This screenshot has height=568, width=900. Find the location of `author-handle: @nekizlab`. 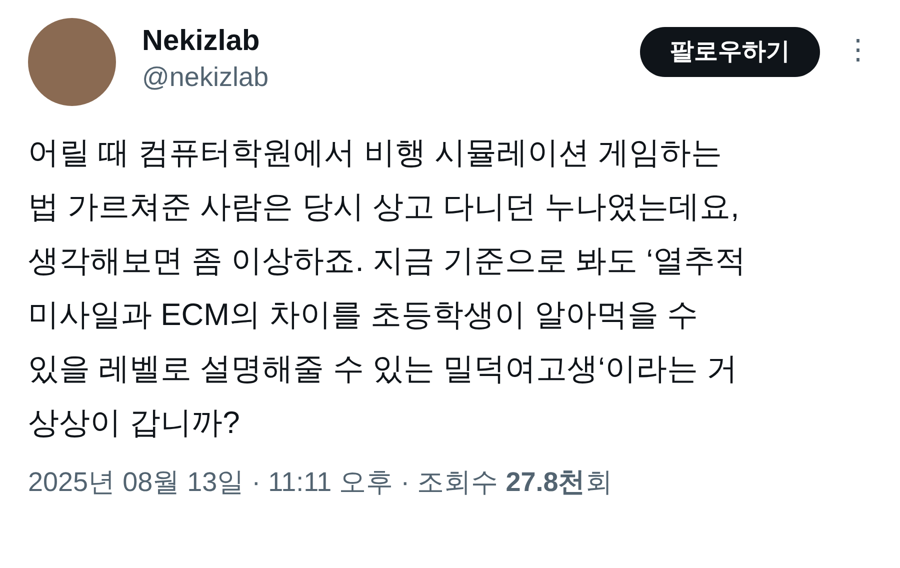

author-handle: @nekizlab is located at coordinates (205, 77).